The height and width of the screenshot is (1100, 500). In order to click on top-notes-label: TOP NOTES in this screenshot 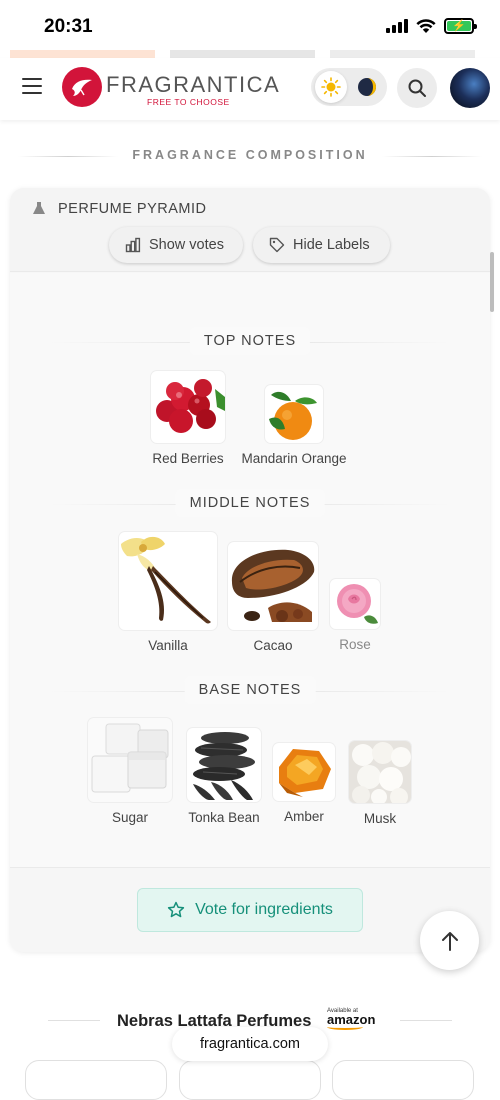, I will do `click(250, 341)`.